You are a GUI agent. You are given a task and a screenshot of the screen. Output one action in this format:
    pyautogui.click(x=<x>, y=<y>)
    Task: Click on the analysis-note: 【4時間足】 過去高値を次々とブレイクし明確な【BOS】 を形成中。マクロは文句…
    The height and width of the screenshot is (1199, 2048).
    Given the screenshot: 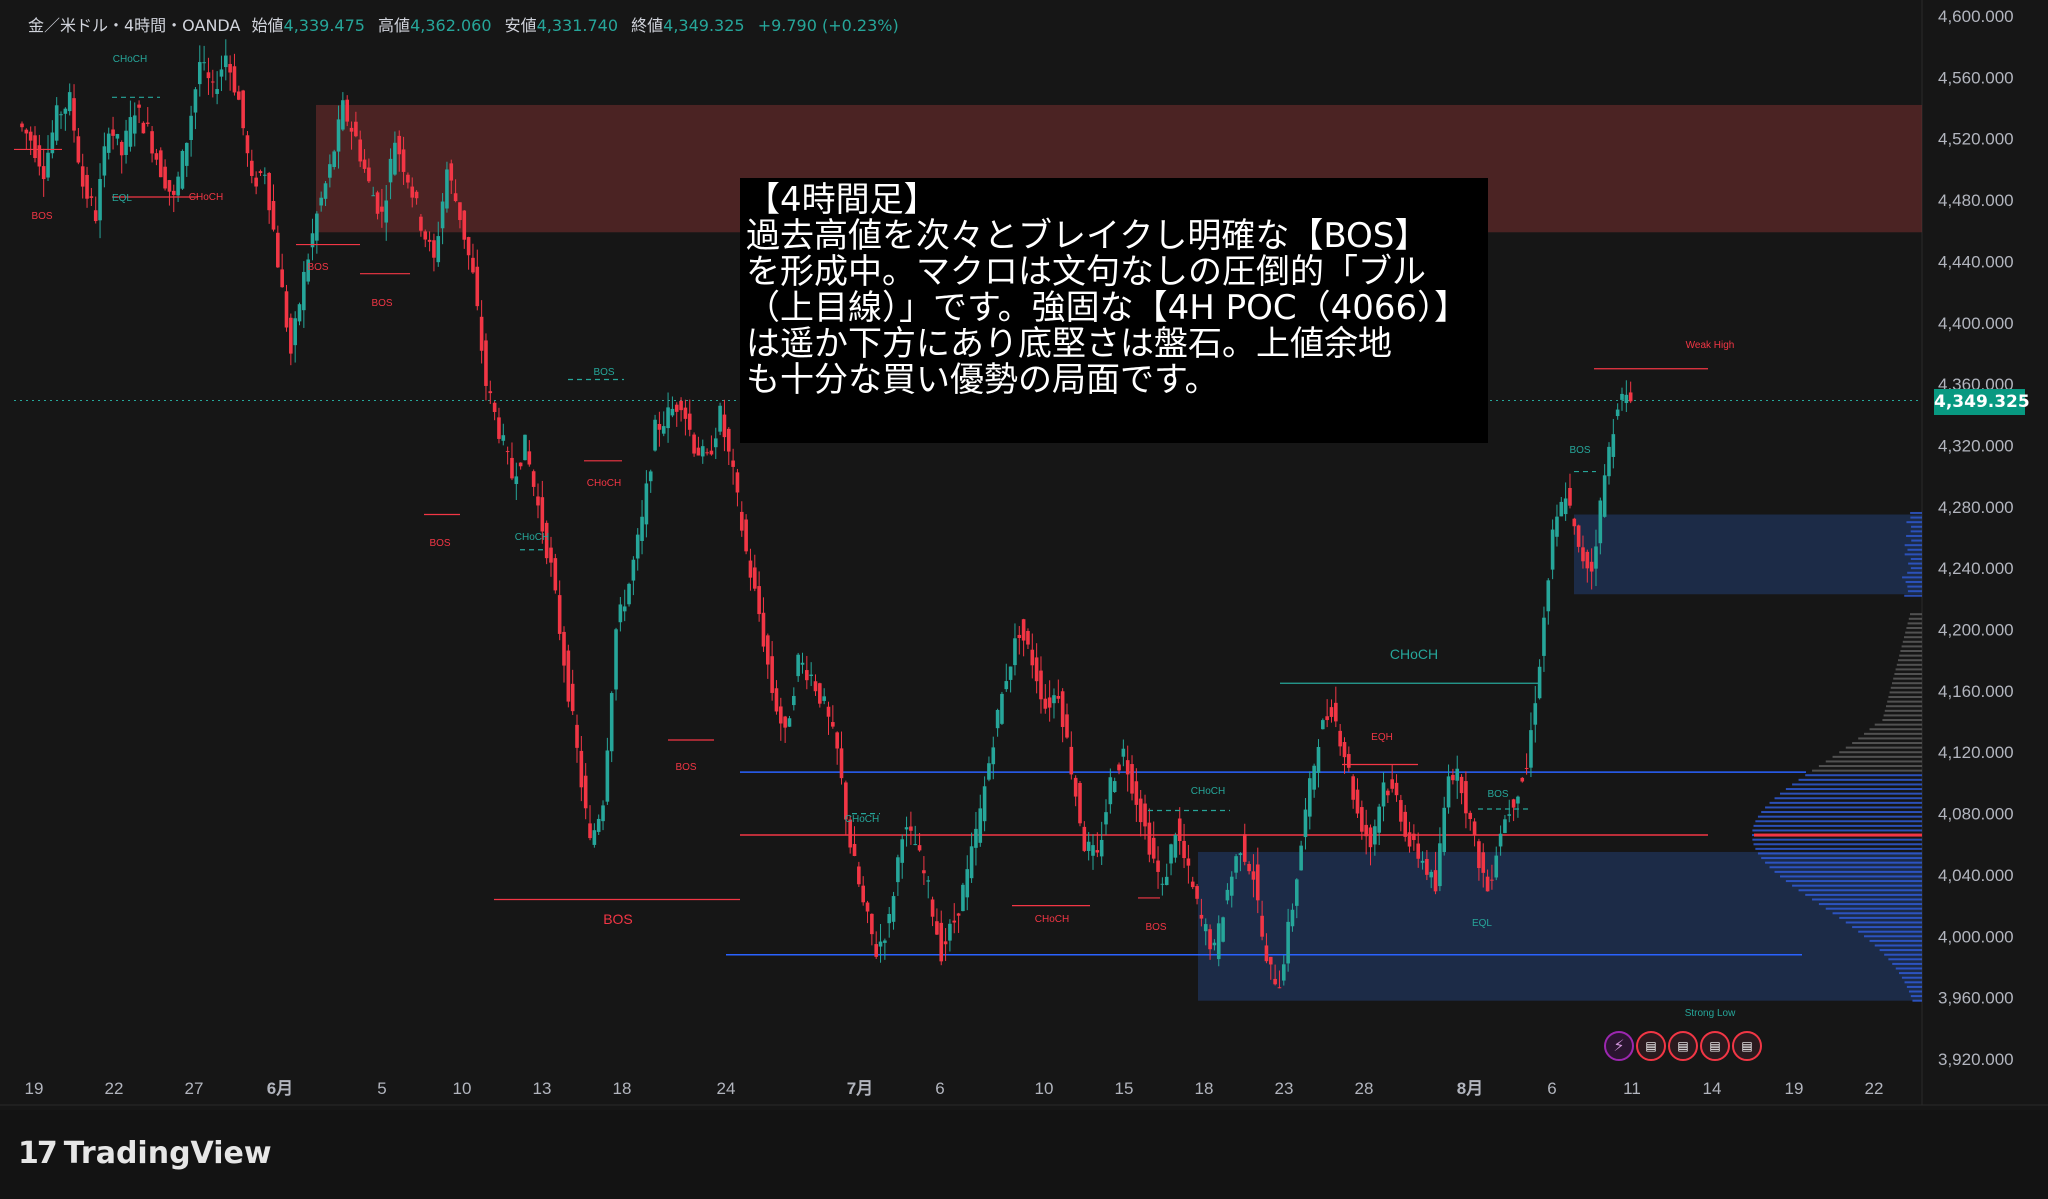 What is the action you would take?
    pyautogui.click(x=1114, y=310)
    